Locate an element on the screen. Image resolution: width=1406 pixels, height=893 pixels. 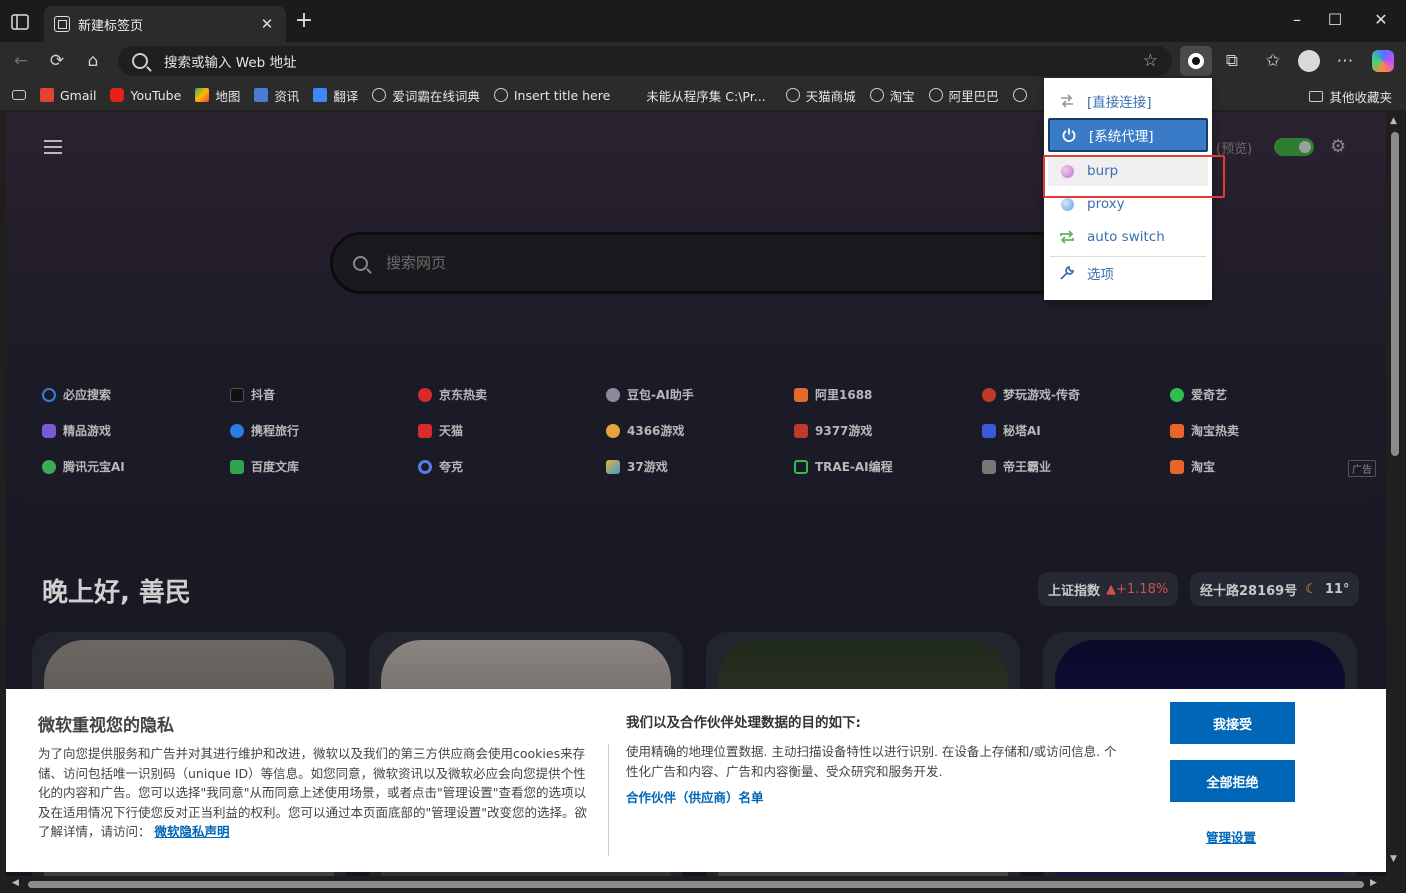
menu-item-burp: burp is located at coordinates (1128, 171).